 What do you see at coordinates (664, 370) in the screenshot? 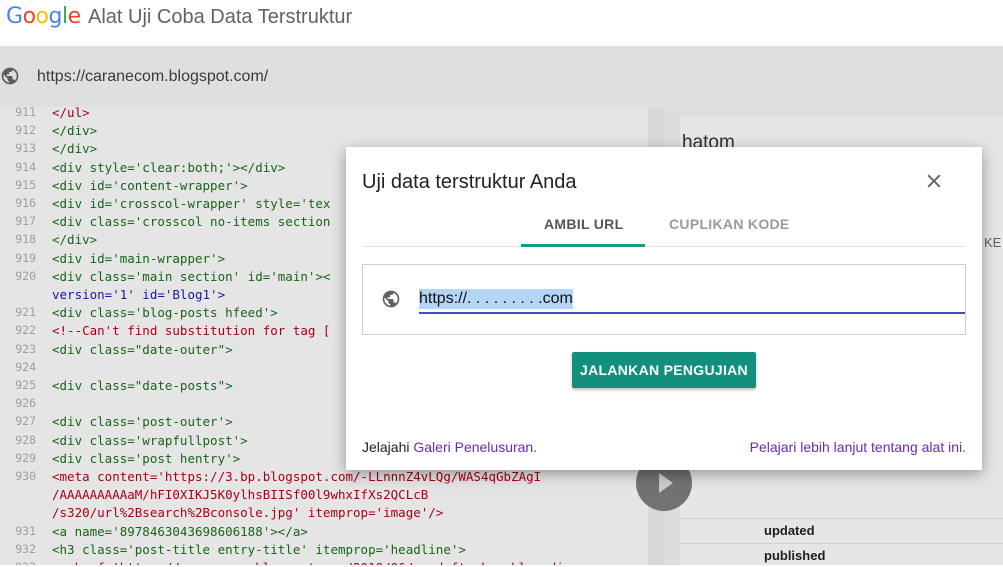
I see `run-test-button: JALANKAN PENGUJIAN` at bounding box center [664, 370].